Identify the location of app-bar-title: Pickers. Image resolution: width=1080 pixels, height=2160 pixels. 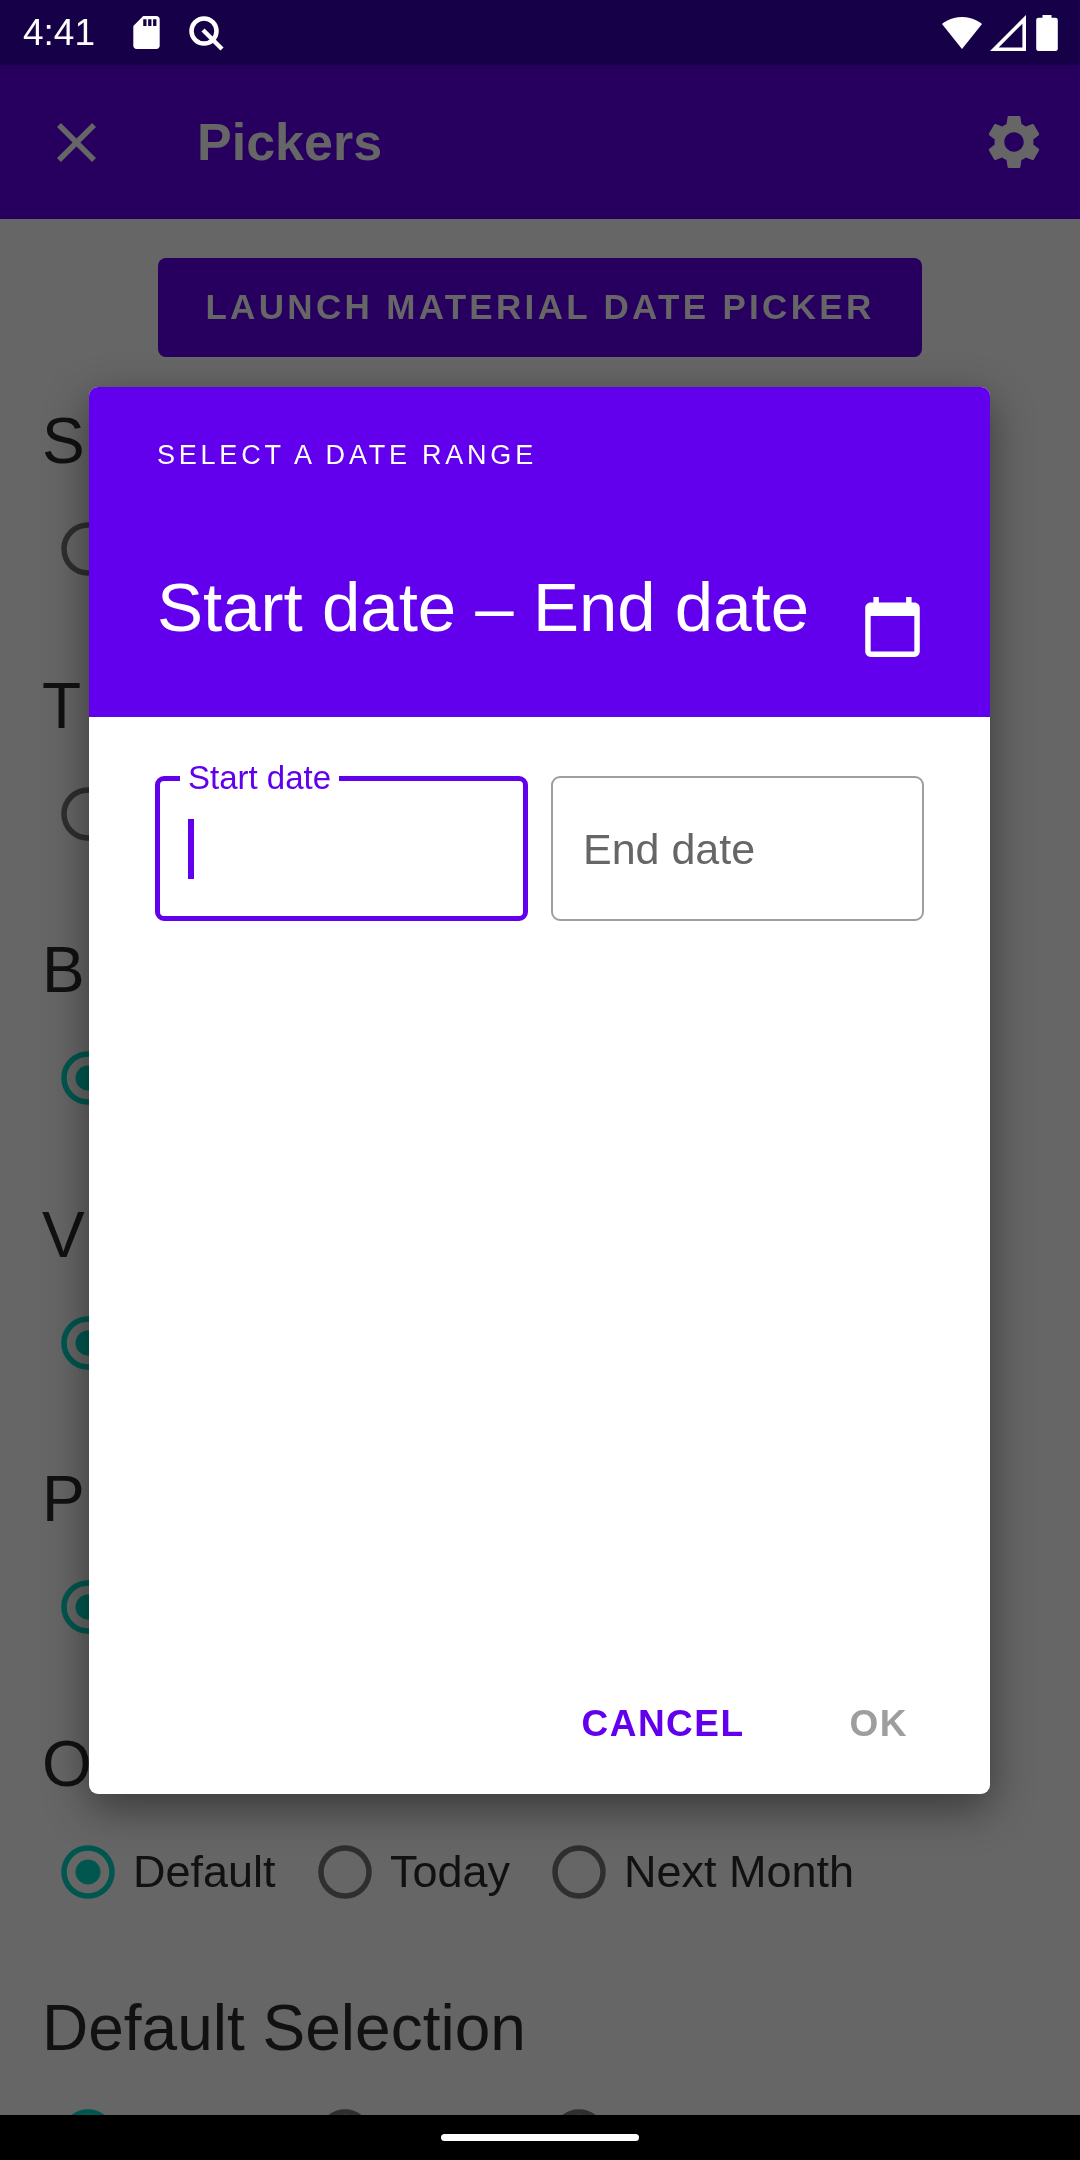
(290, 142).